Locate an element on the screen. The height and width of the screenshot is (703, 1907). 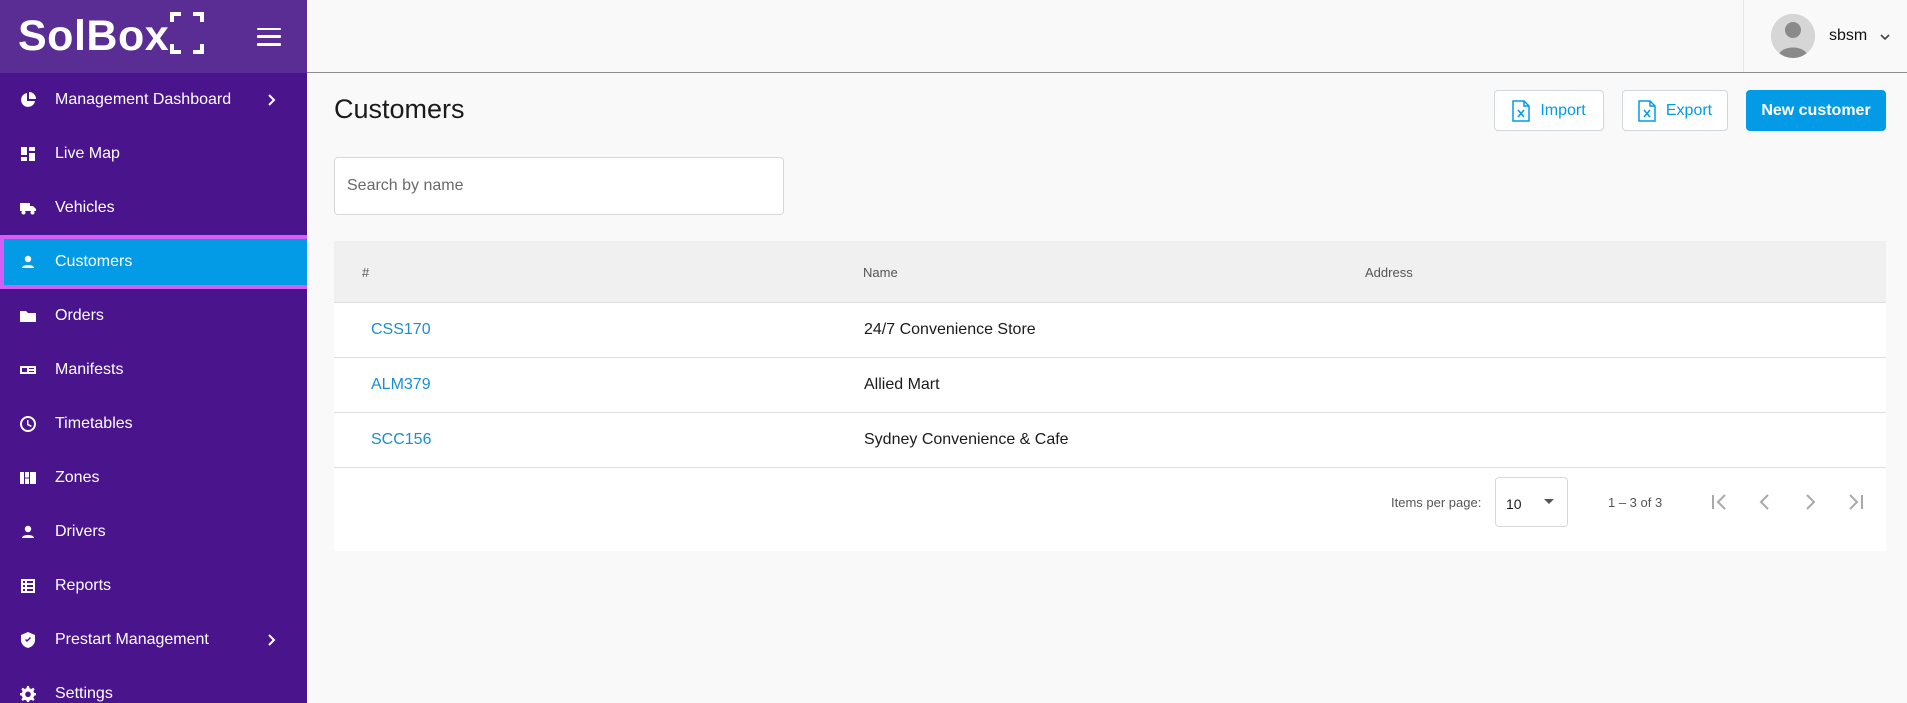
folder-icon is located at coordinates (28, 316).